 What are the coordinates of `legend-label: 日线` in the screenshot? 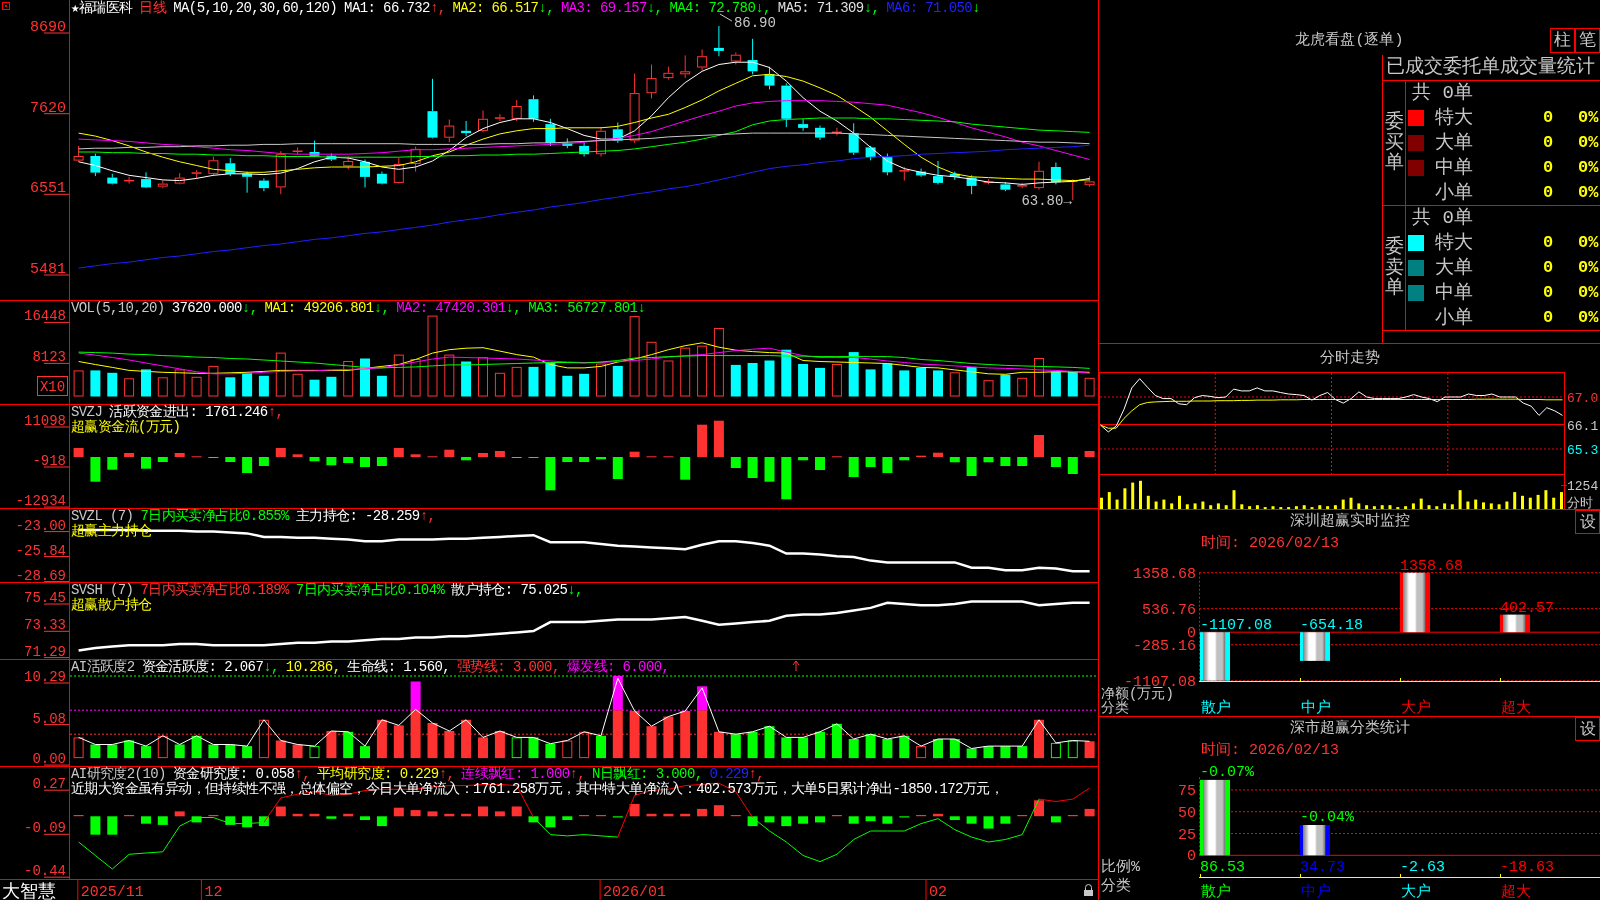 It's located at (153, 8).